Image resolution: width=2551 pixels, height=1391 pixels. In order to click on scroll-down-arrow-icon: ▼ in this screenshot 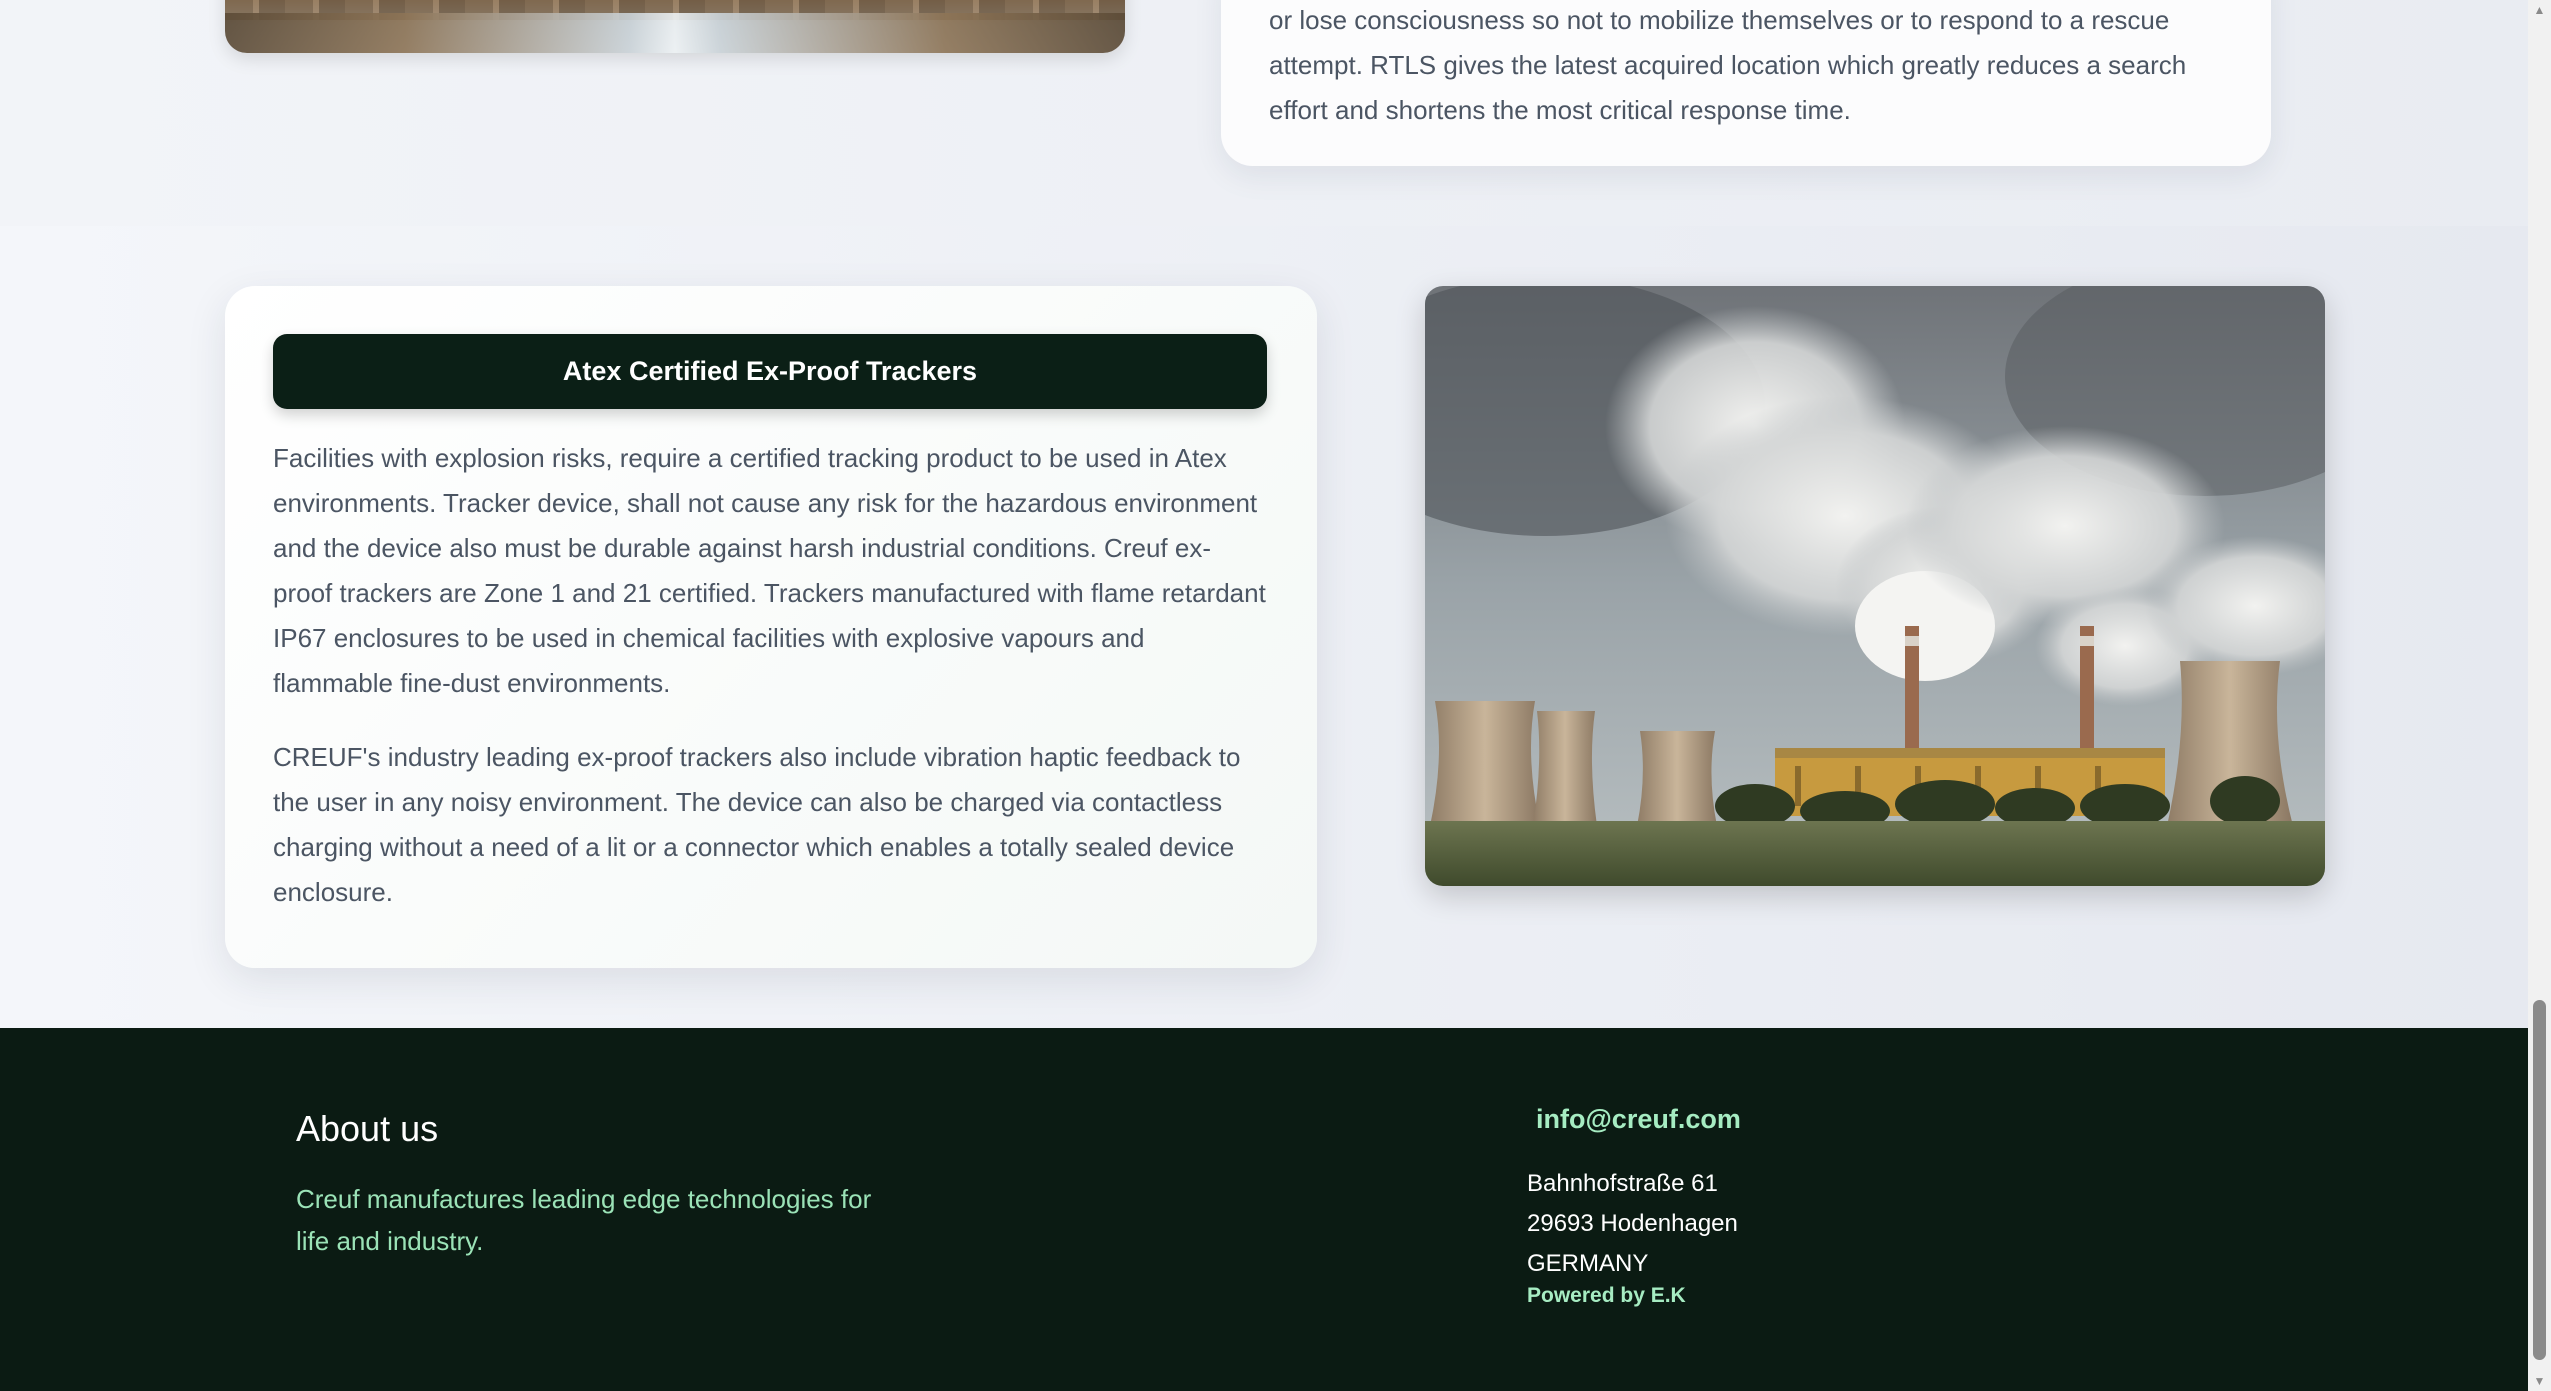, I will do `click(2539, 1381)`.